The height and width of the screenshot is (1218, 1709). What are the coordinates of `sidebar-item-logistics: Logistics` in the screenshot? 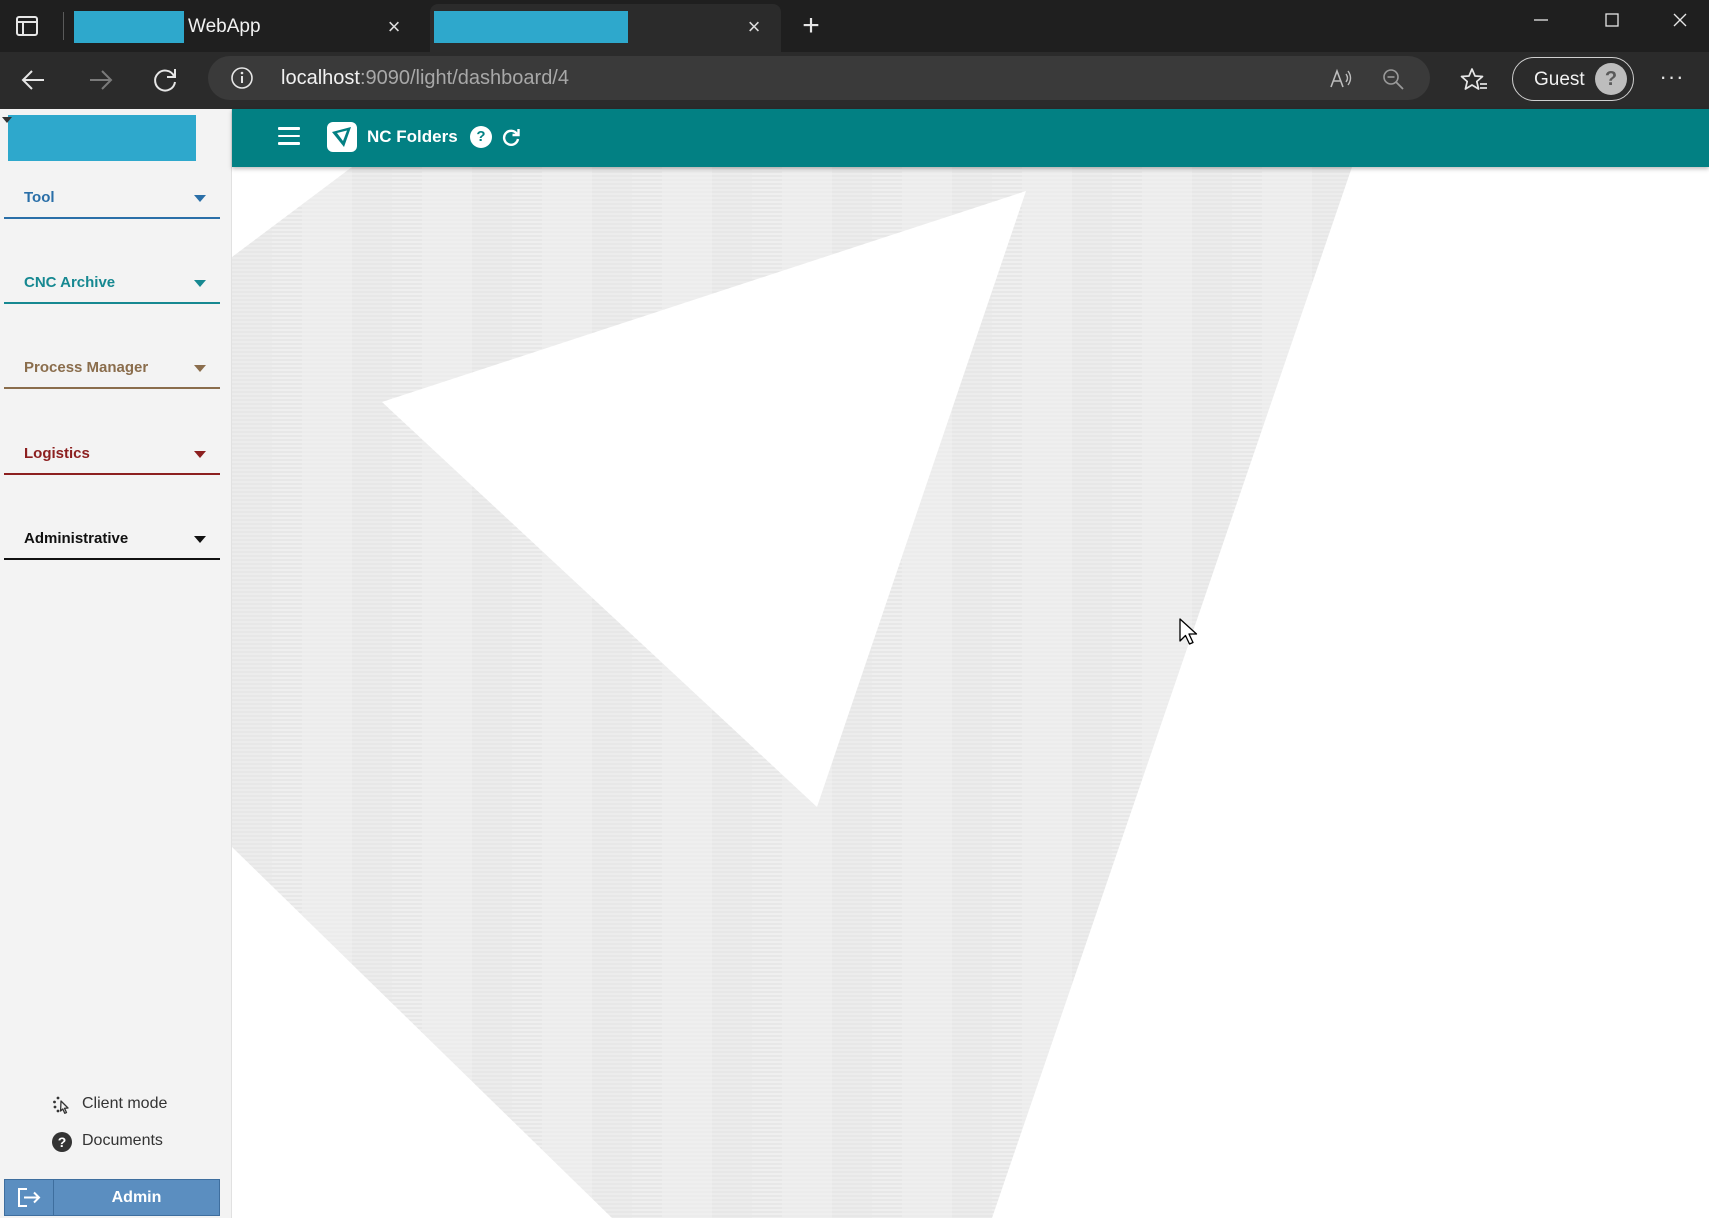 It's located at (112, 451).